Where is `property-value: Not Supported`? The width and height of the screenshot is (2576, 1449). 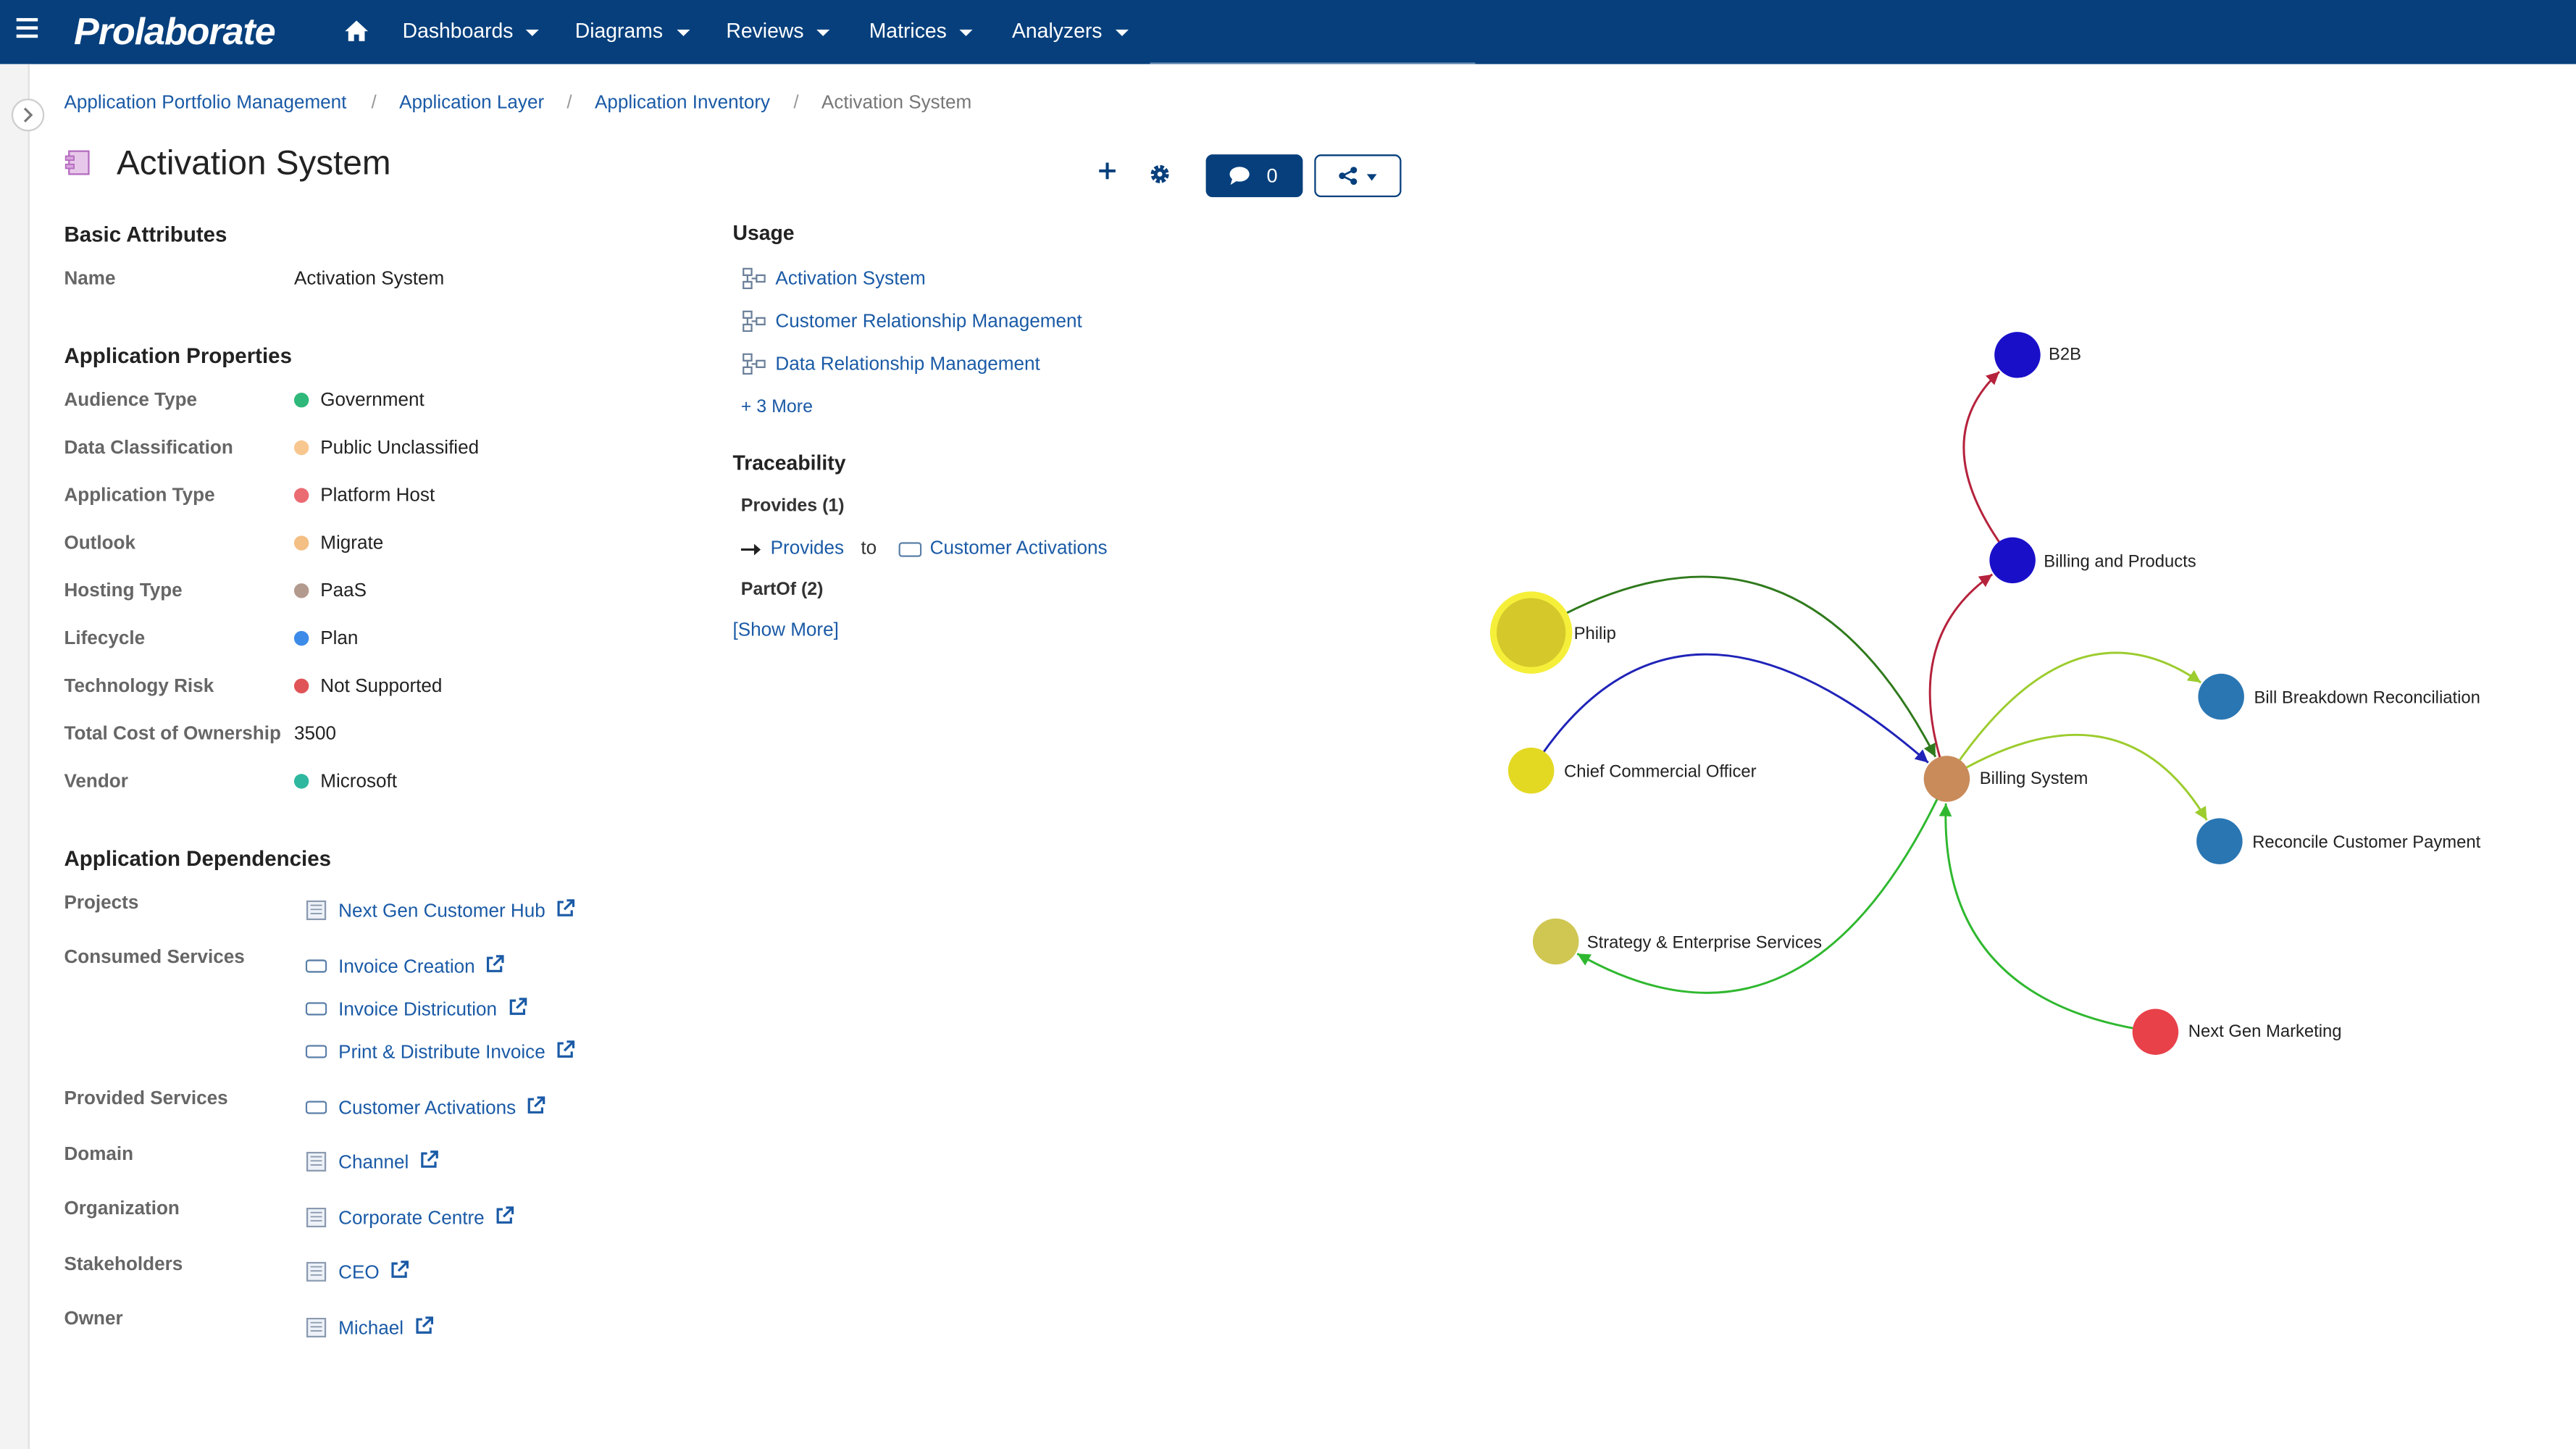
property-value: Not Supported is located at coordinates (381, 687).